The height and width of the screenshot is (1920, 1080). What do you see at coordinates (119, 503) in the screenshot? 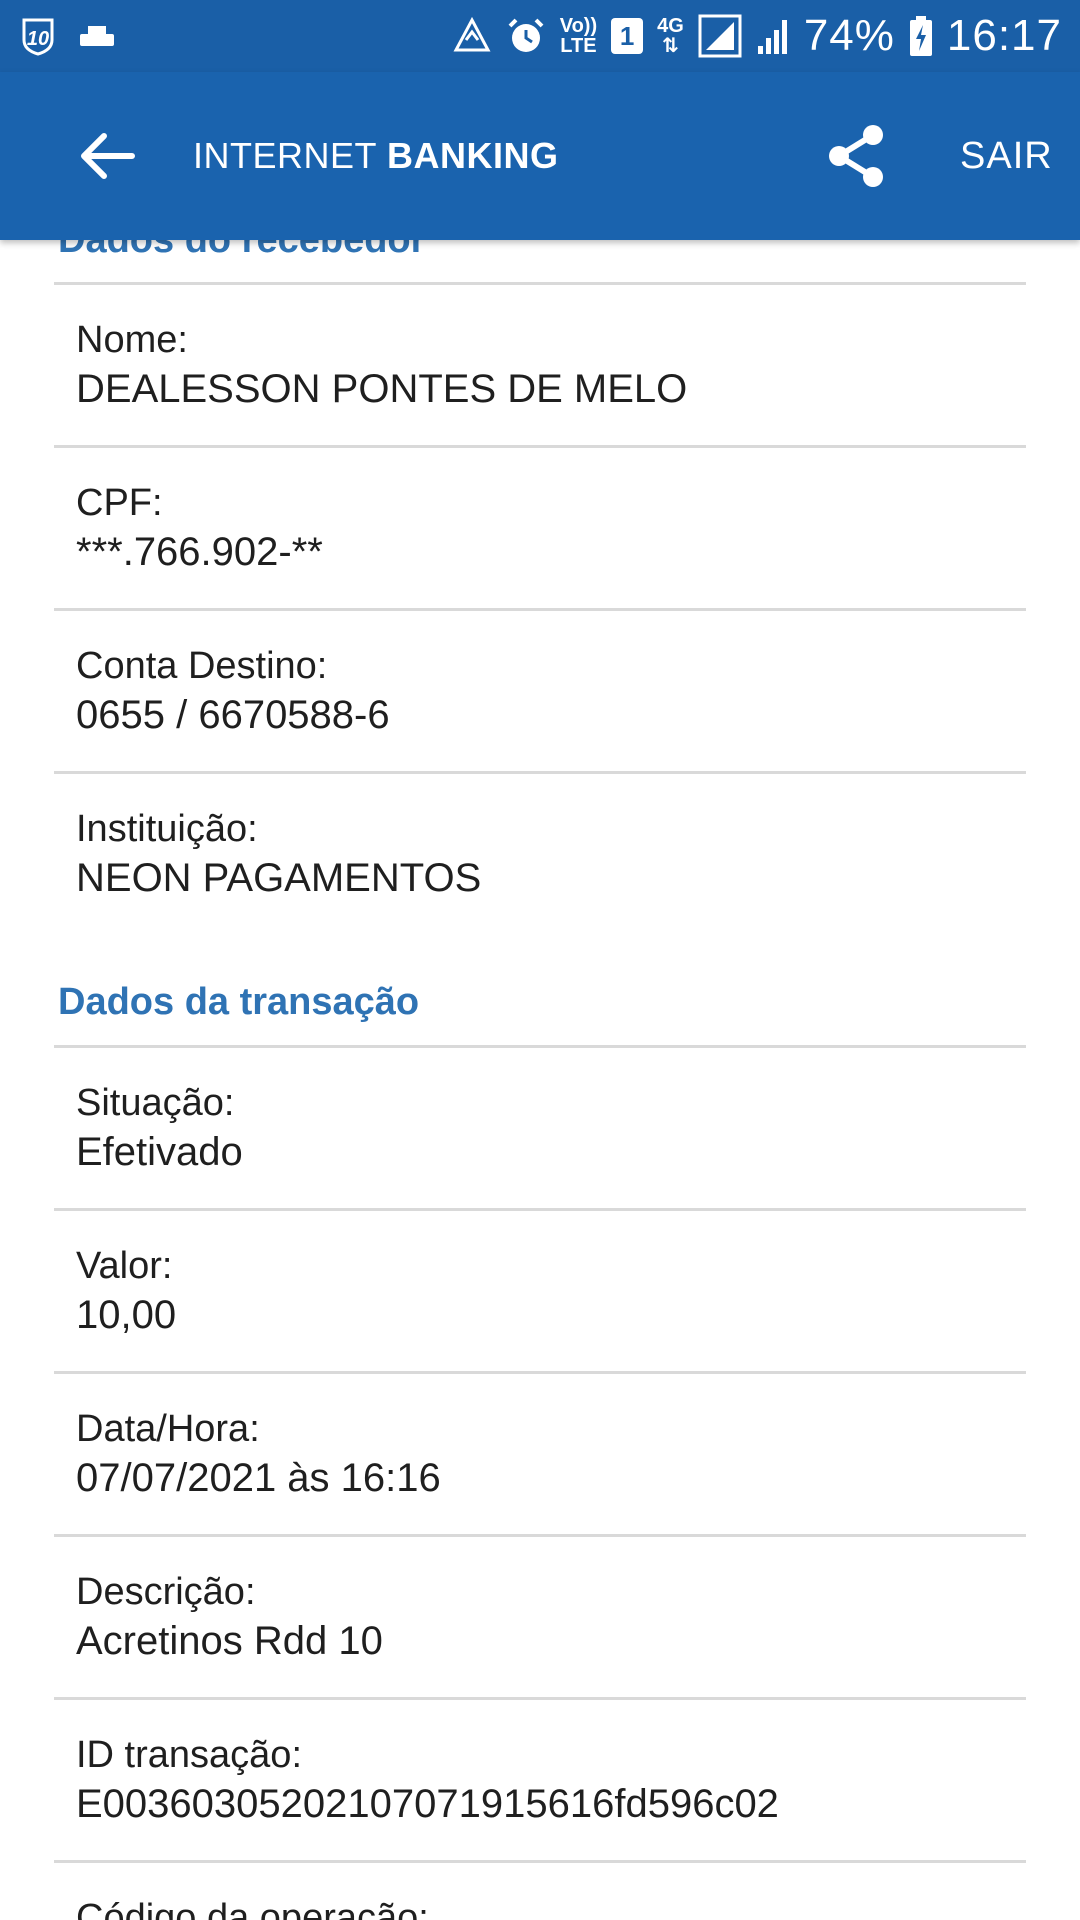
I see `field-label: CPF:` at bounding box center [119, 503].